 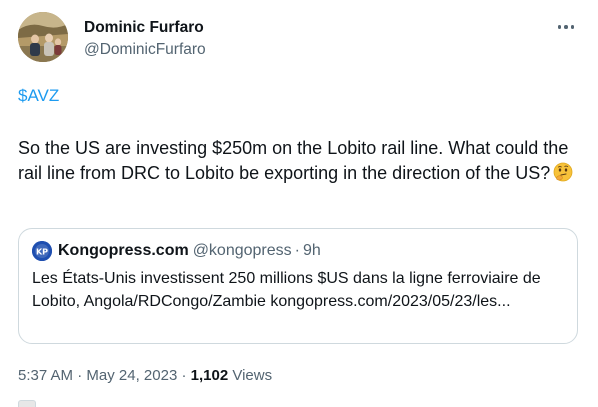 I want to click on partial-avatar-edge, so click(x=27, y=403).